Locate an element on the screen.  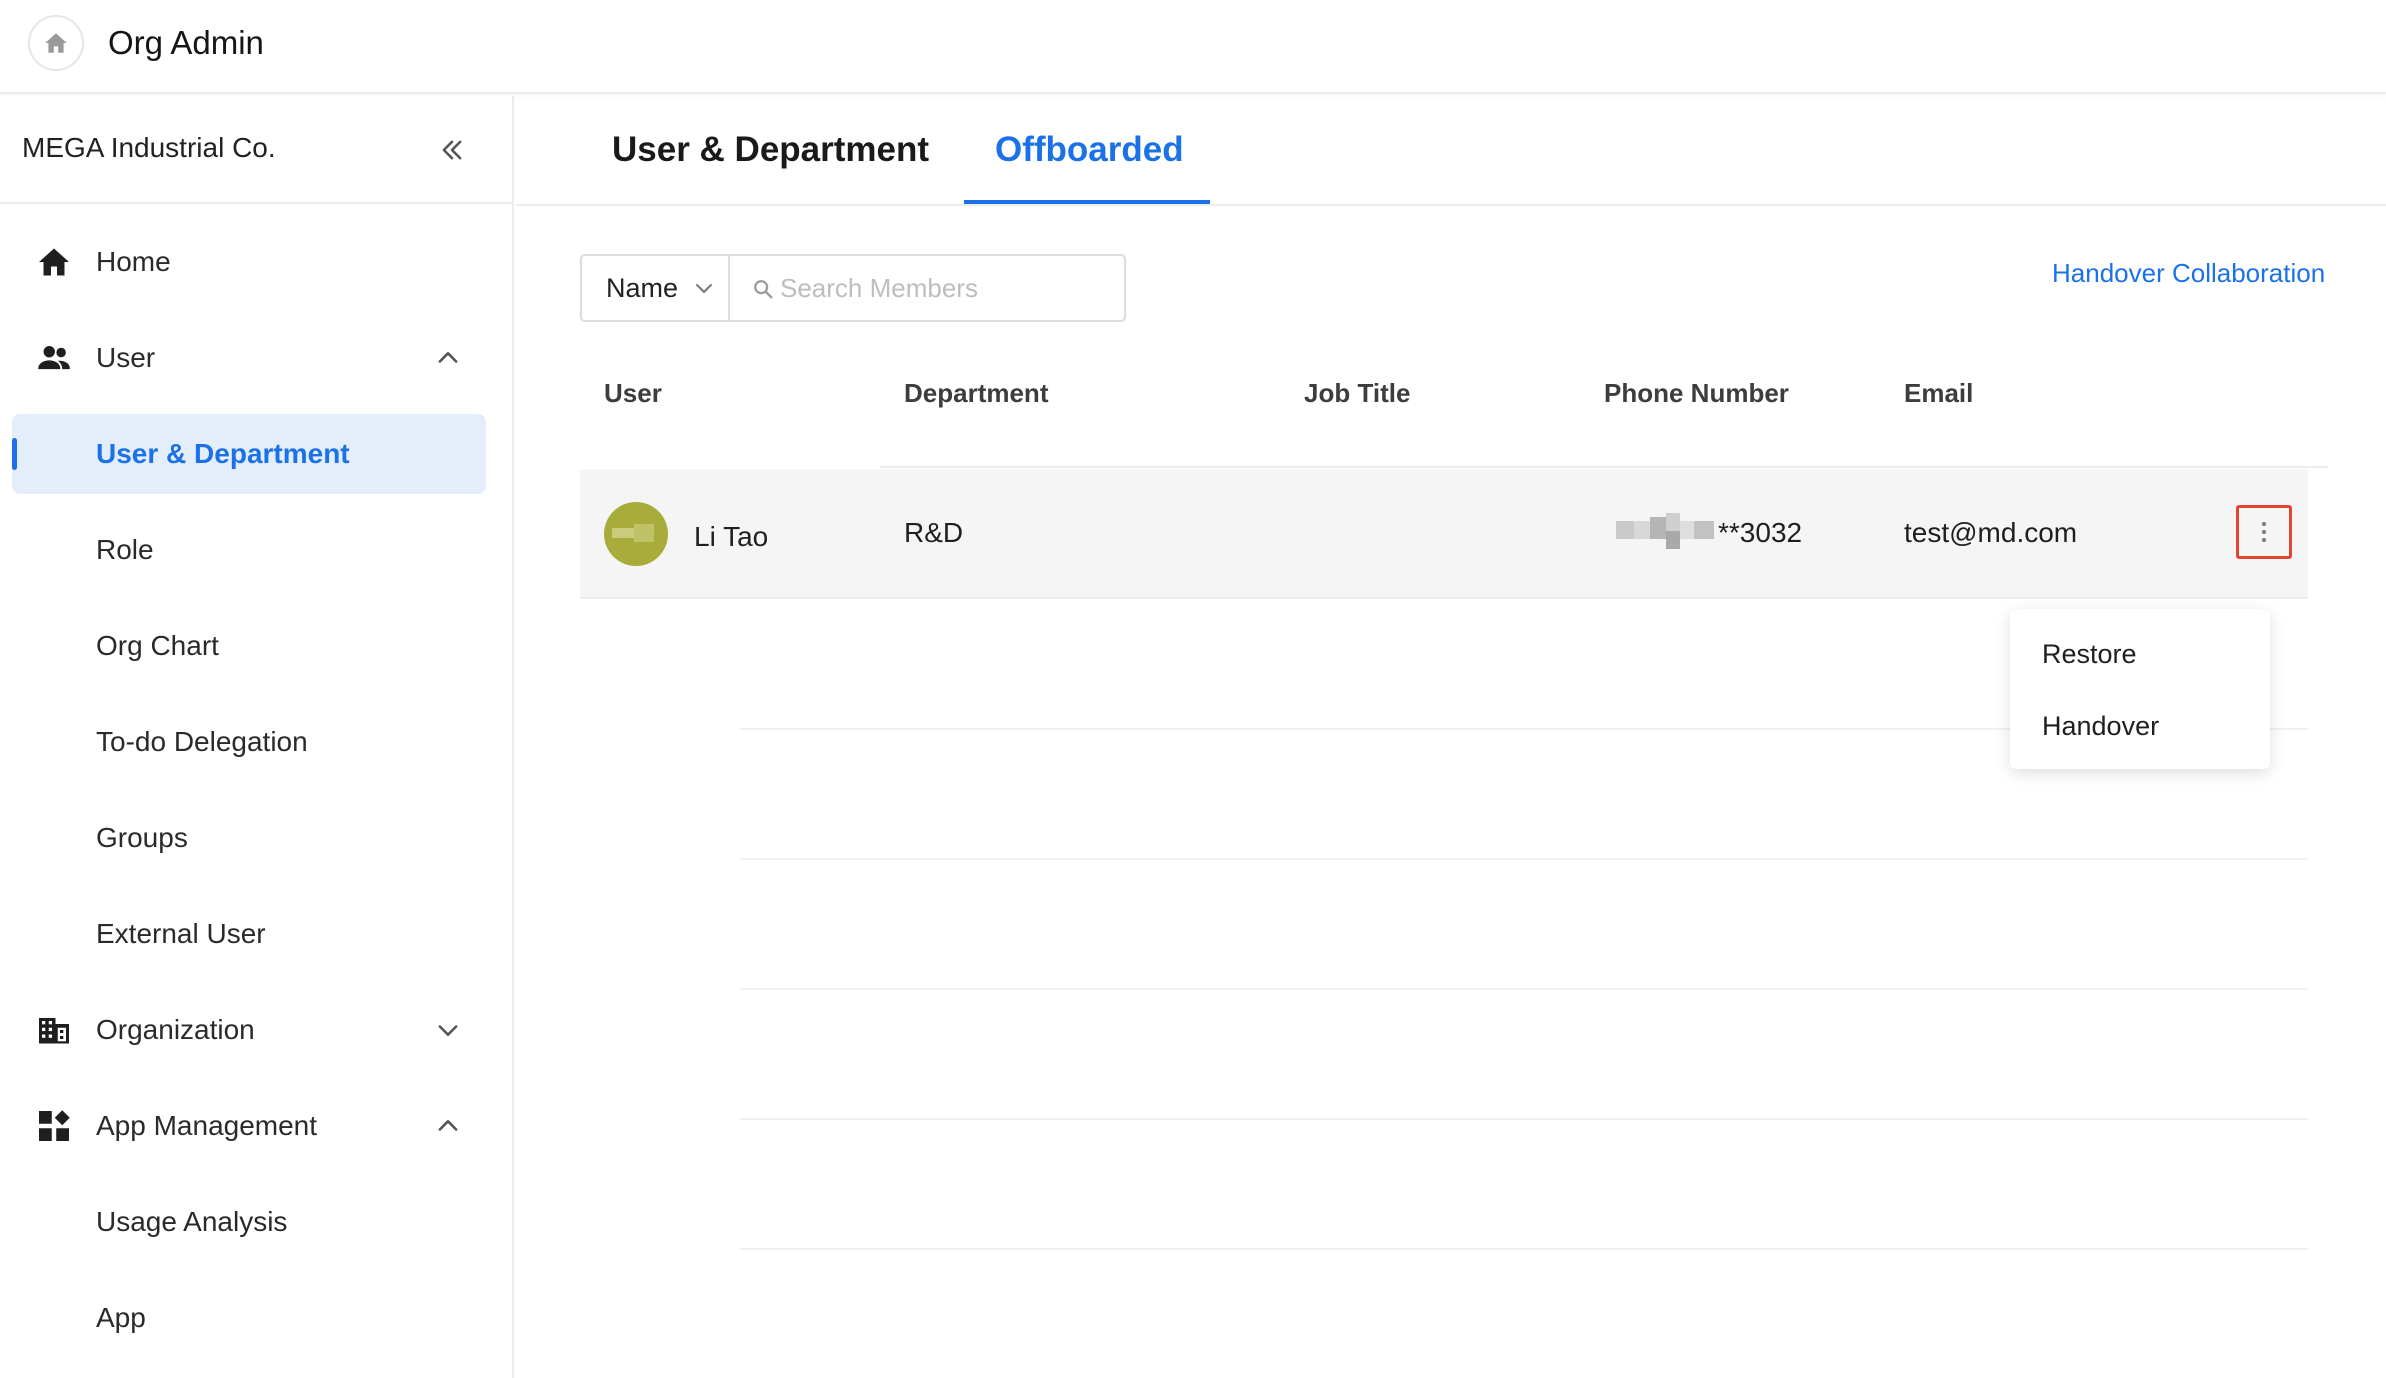
sidebar-item-label: User is located at coordinates (126, 357).